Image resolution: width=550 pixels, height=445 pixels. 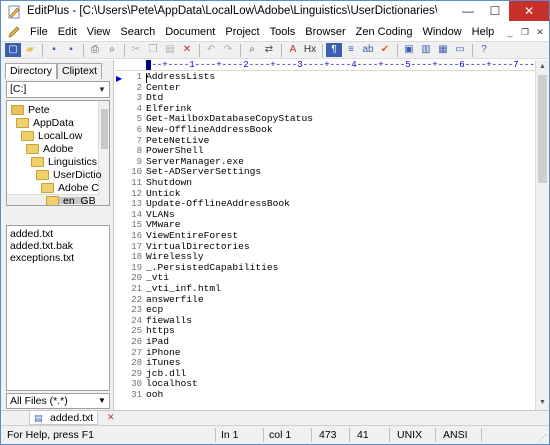 I want to click on status-line-ending: UNIX, so click(x=409, y=435).